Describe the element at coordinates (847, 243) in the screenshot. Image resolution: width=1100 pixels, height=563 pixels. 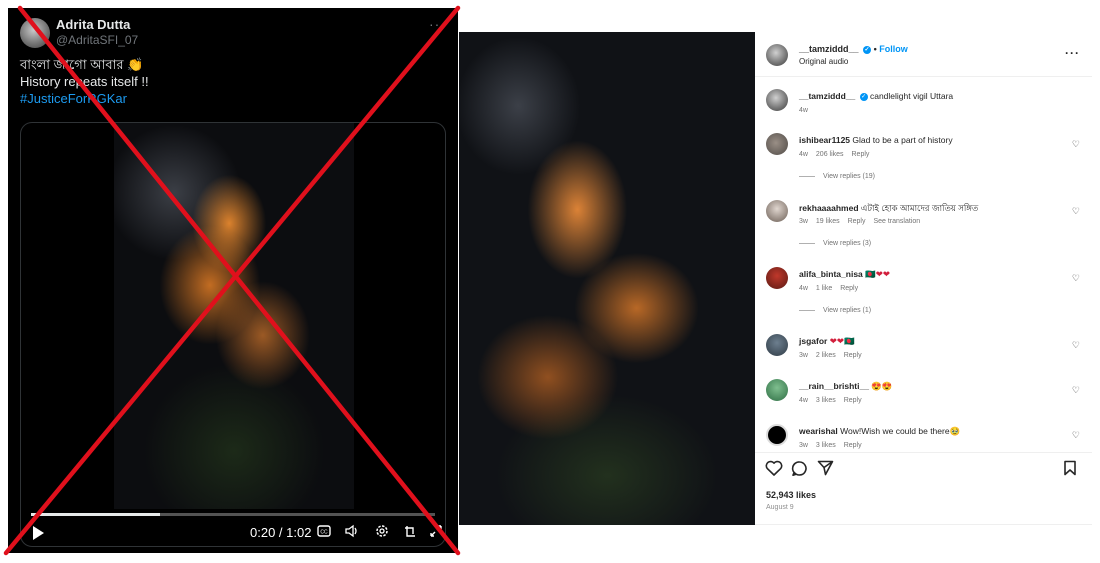
I see `view-replies-label: View replies (3)` at that location.